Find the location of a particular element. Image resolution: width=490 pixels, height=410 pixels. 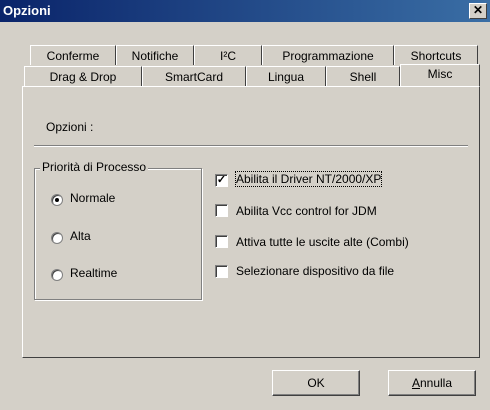

checkbox-uscite-alte is located at coordinates (221, 241).